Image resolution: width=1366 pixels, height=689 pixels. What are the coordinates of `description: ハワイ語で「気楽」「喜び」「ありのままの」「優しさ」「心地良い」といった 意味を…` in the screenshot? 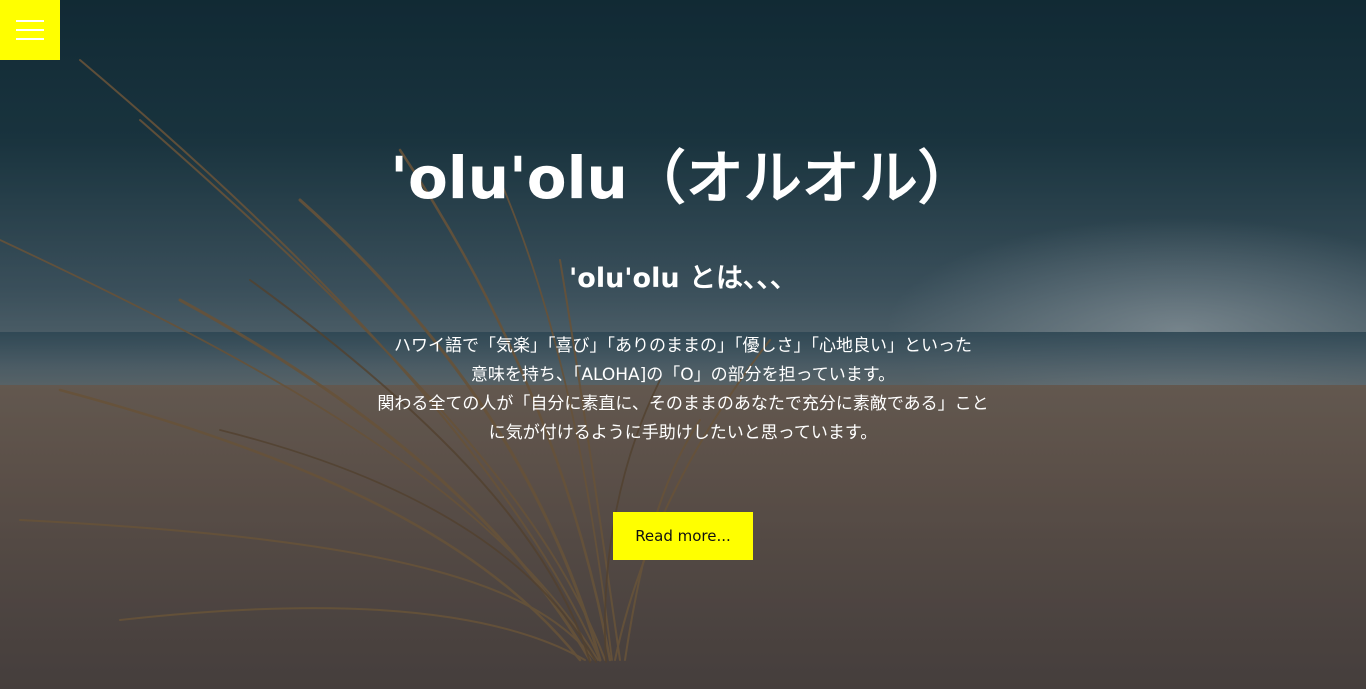 It's located at (683, 390).